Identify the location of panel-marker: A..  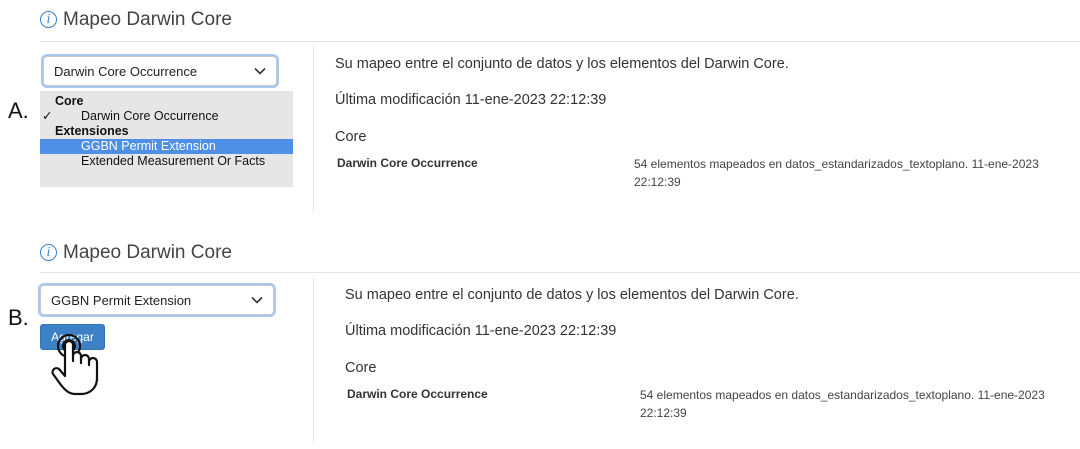
(18, 110).